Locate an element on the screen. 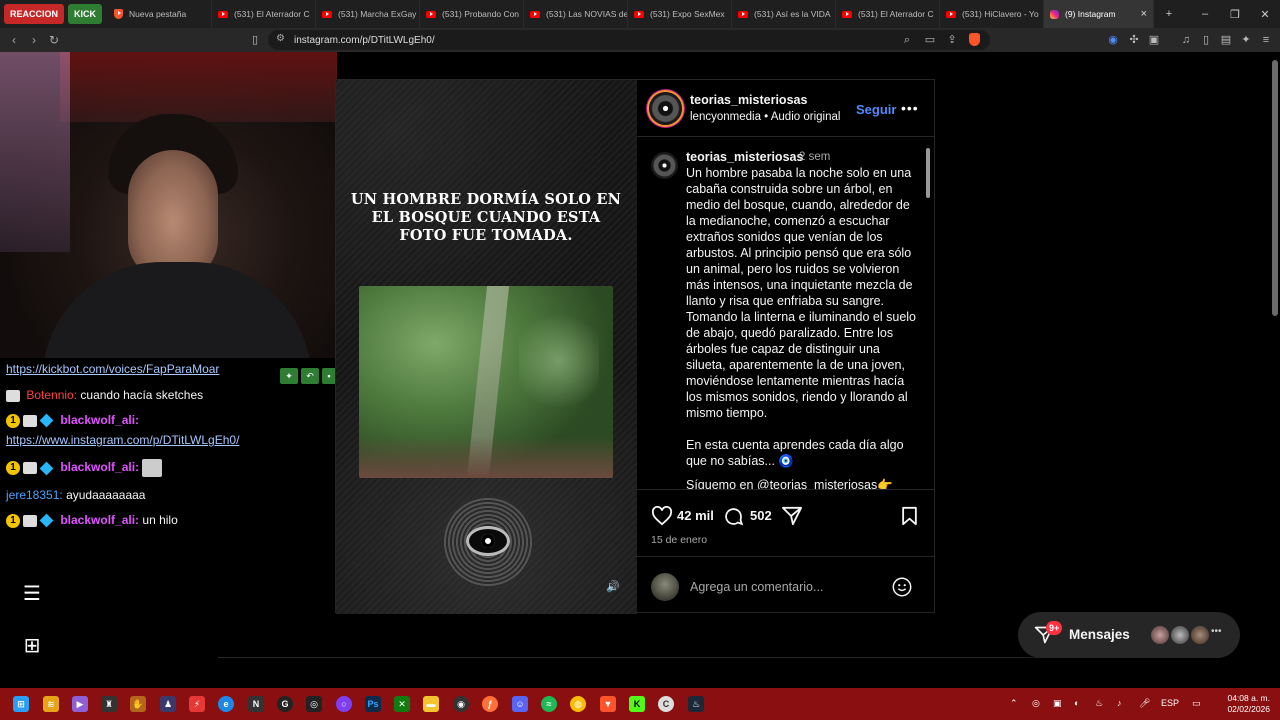 This screenshot has height=720, width=1280. comment-input is located at coordinates (785, 587).